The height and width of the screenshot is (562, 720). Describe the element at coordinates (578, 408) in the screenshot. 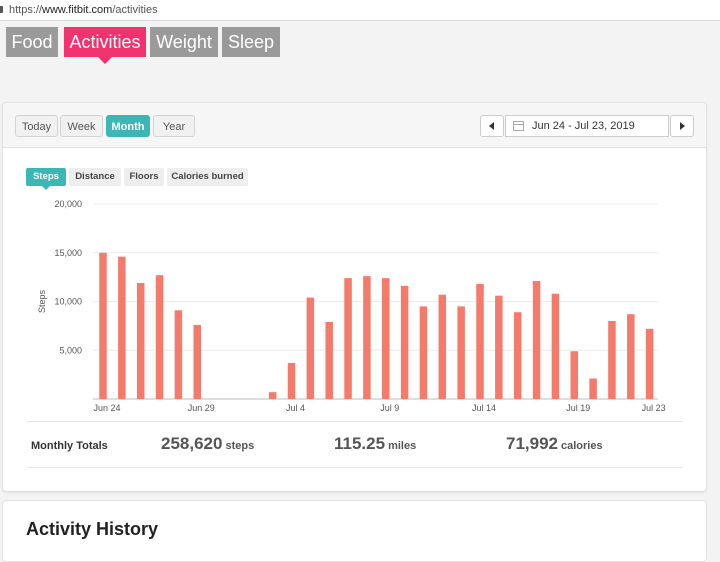

I see `x-tick-label: Jul 19` at that location.